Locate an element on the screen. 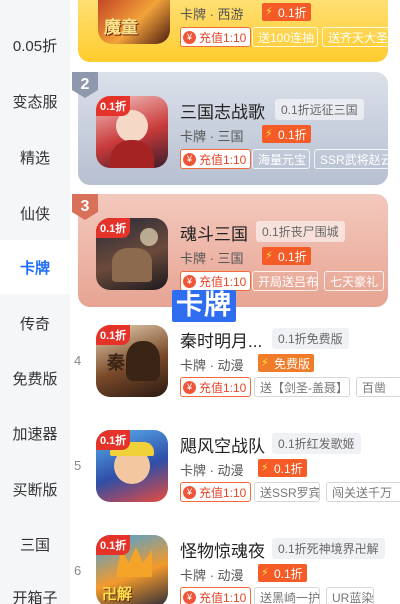 The image size is (400, 604). rank-number: 6 is located at coordinates (78, 570).